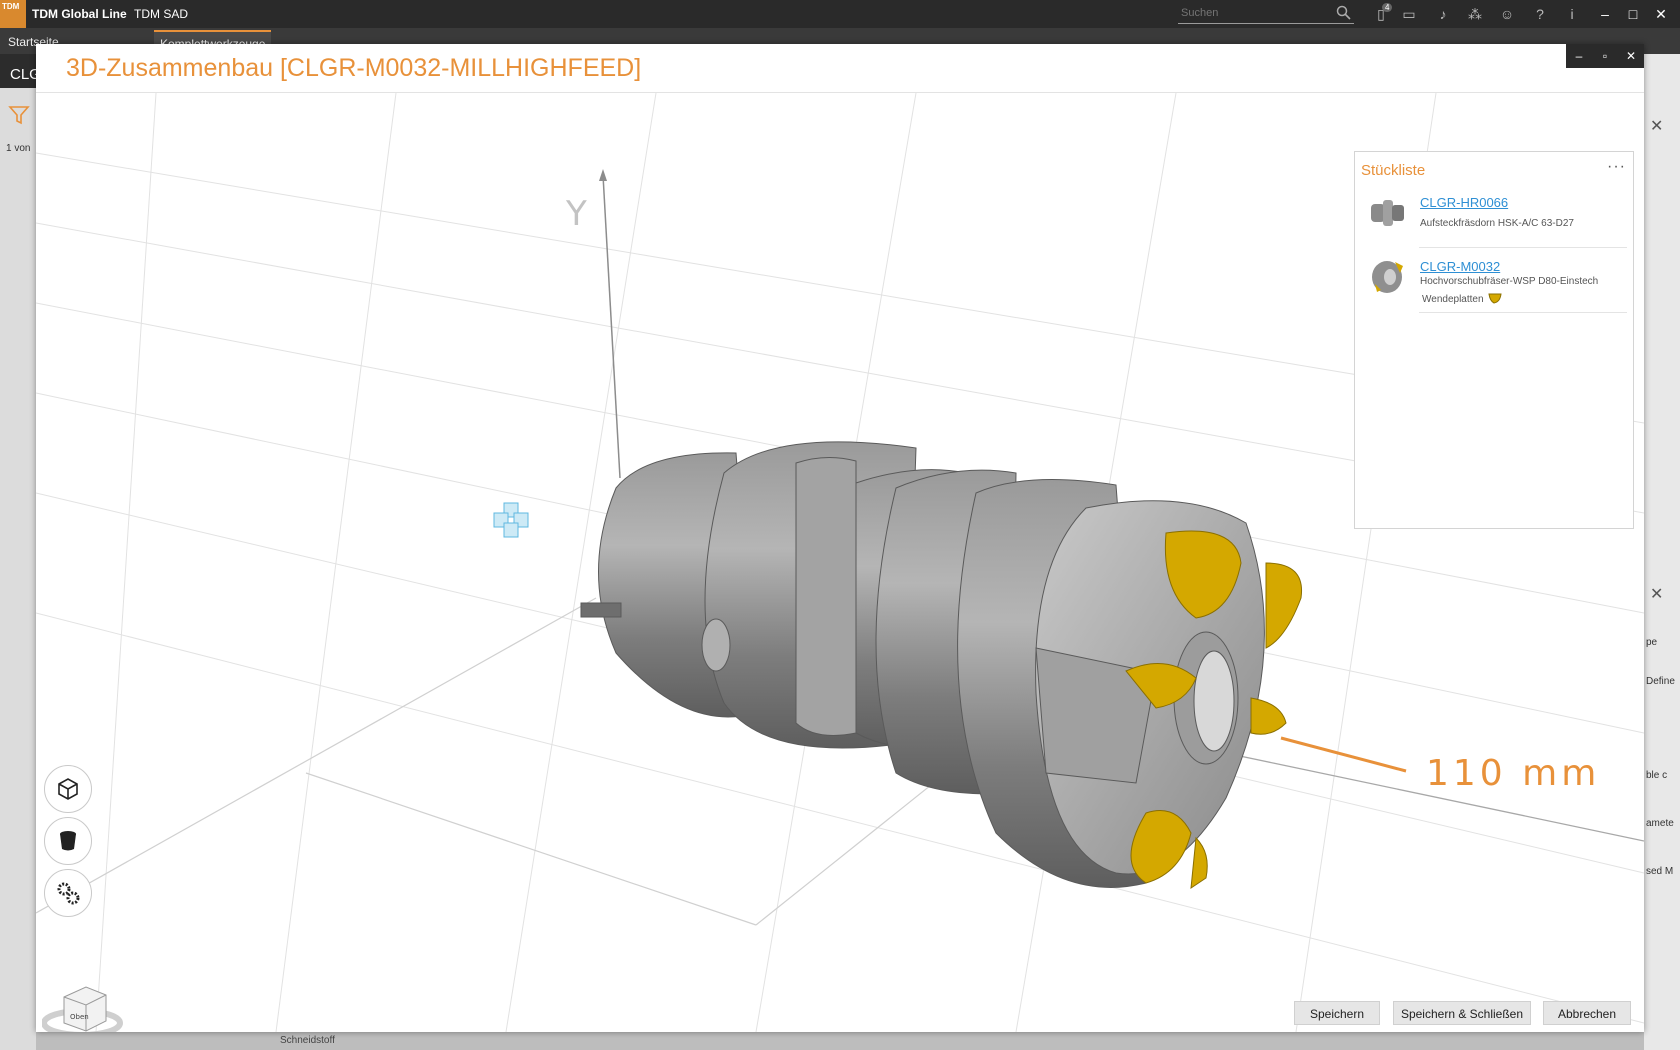 This screenshot has width=1680, height=1050. What do you see at coordinates (1633, 14) in the screenshot?
I see `maximize-icon: □` at bounding box center [1633, 14].